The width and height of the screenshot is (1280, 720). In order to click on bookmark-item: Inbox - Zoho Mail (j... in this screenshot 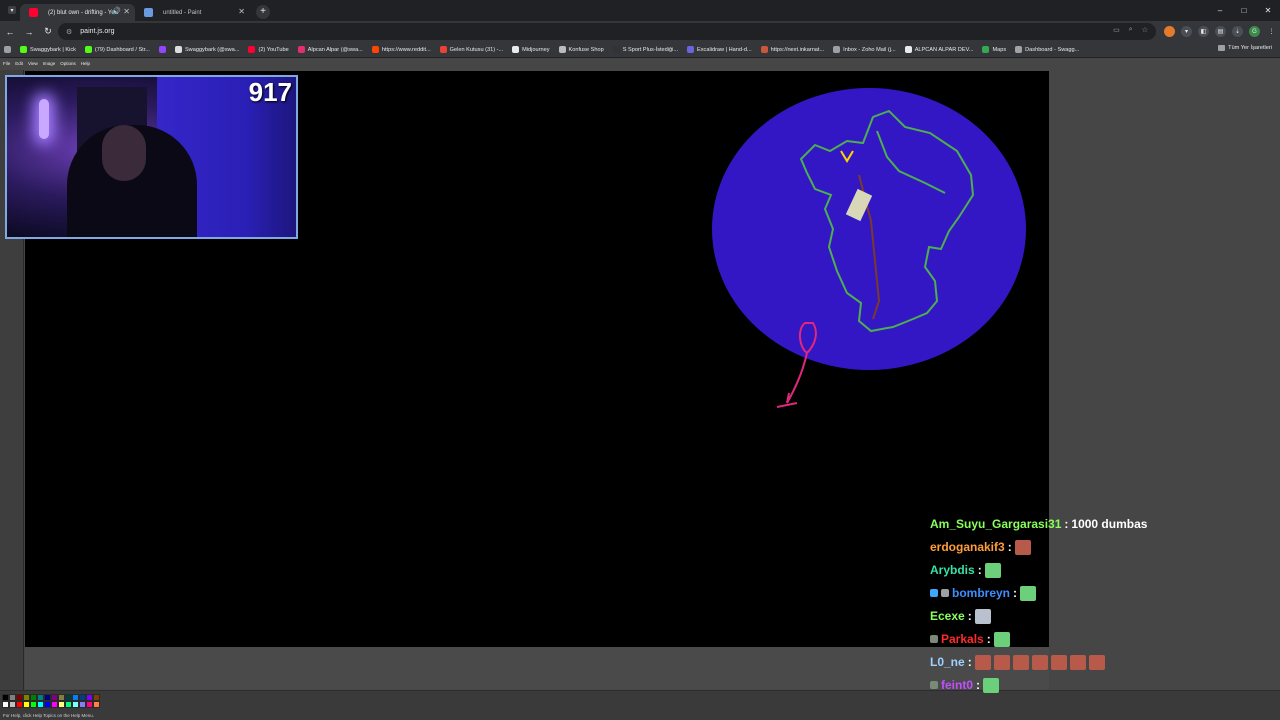, I will do `click(864, 49)`.